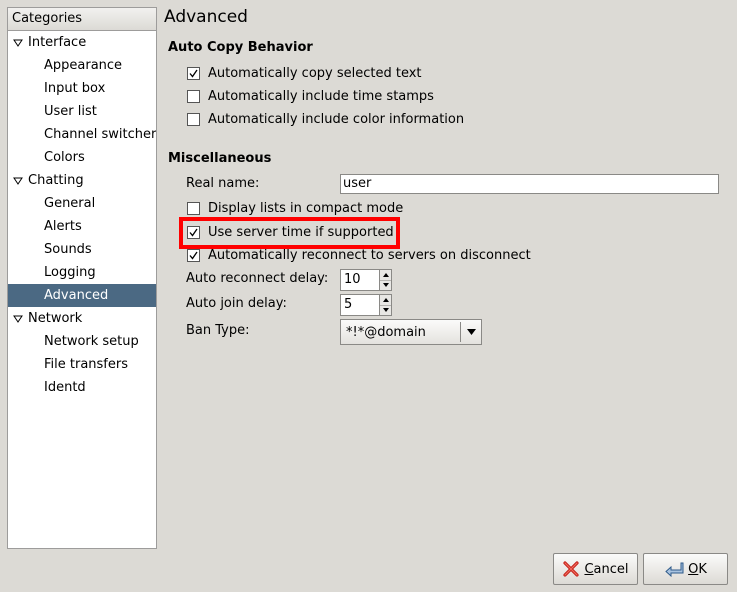  Describe the element at coordinates (336, 119) in the screenshot. I see `checkbox-label: Automatically include color information` at that location.